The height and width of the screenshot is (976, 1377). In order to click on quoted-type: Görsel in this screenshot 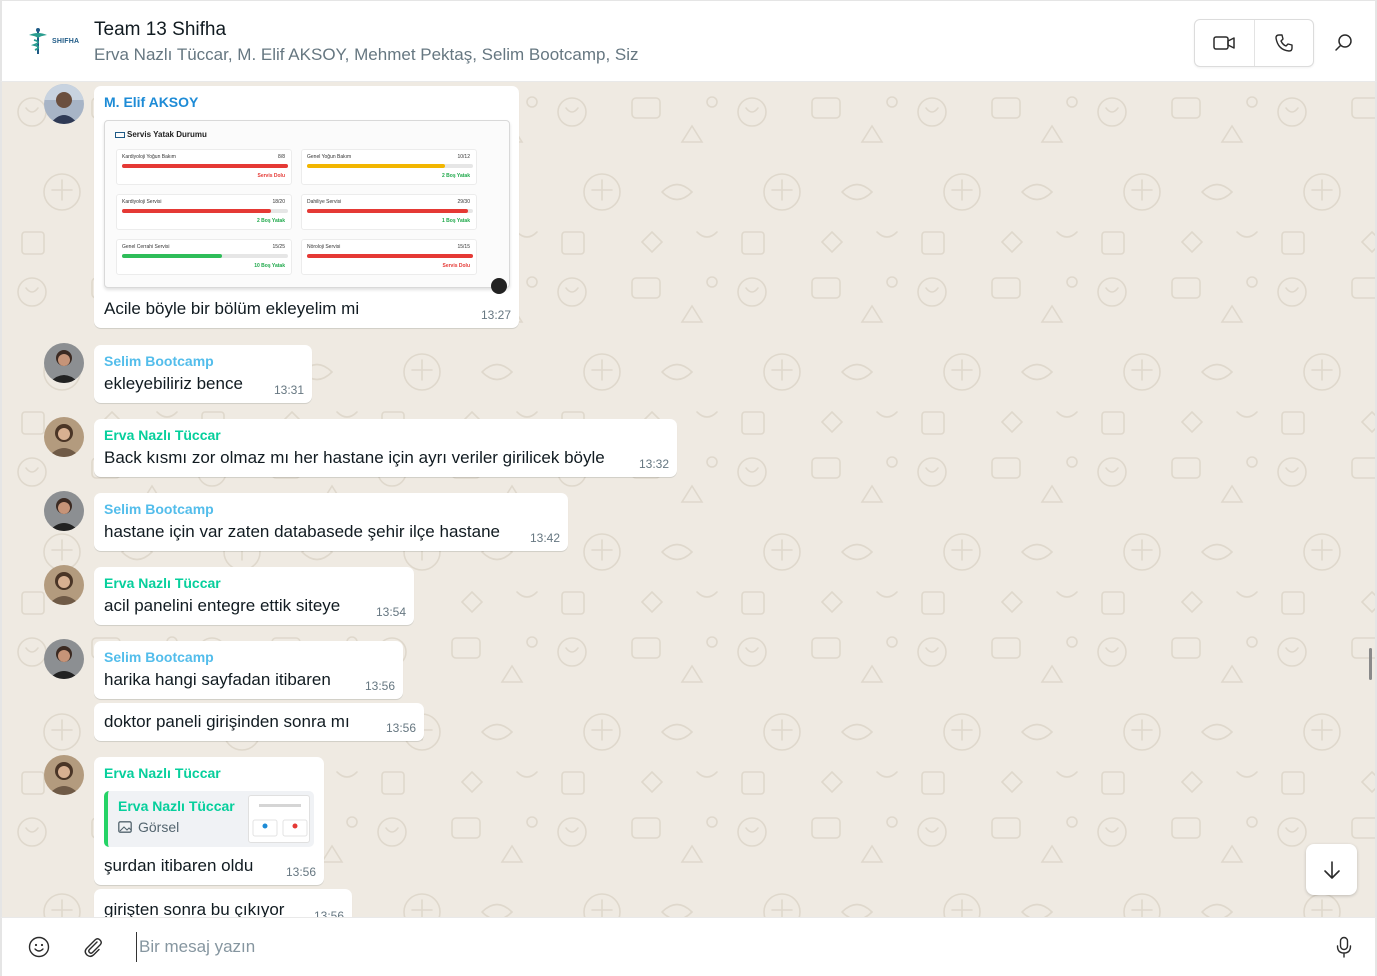, I will do `click(159, 827)`.